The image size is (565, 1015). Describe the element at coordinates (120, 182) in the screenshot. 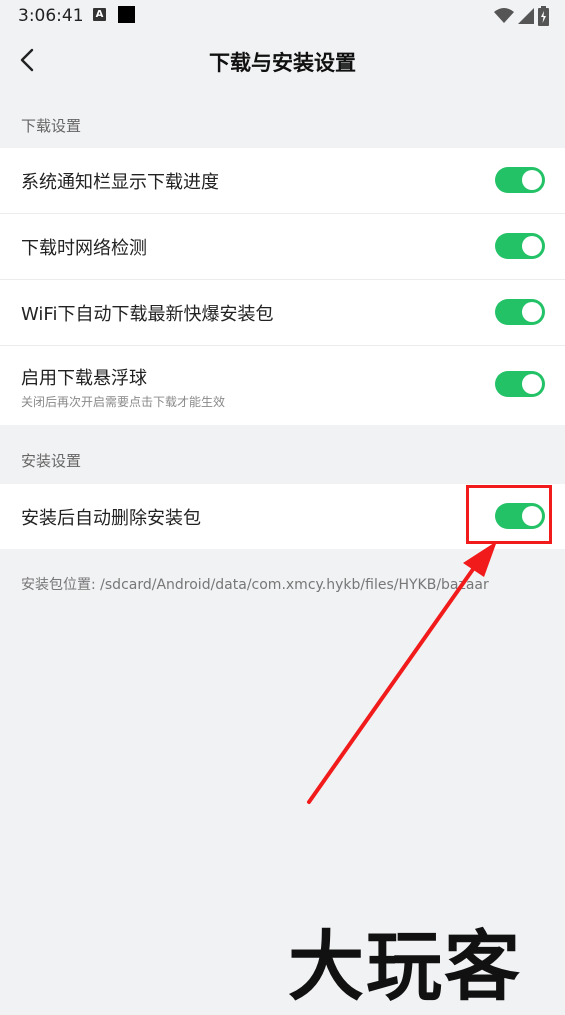

I see `setting-label: 系统通知栏显示下载进度` at that location.